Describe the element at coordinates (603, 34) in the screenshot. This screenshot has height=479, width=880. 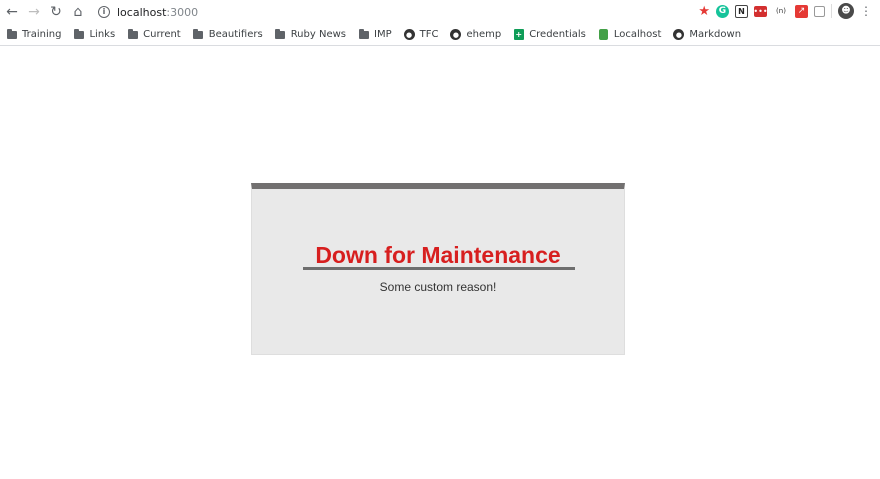
I see `lock-icon` at that location.